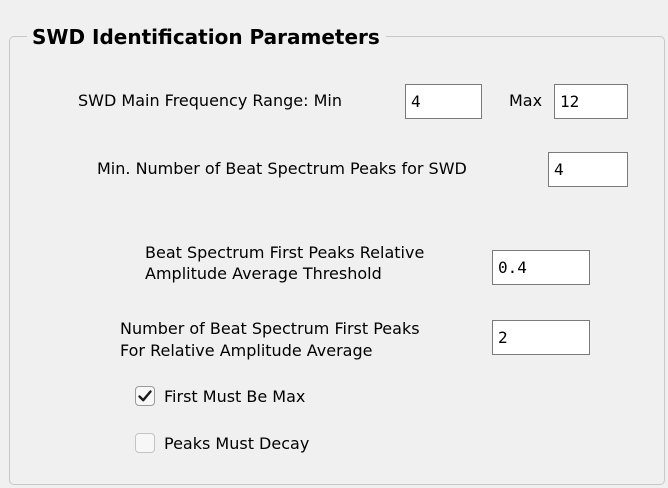 The height and width of the screenshot is (488, 668). Describe the element at coordinates (541, 267) in the screenshot. I see `rel-amp-threshold-input` at that location.